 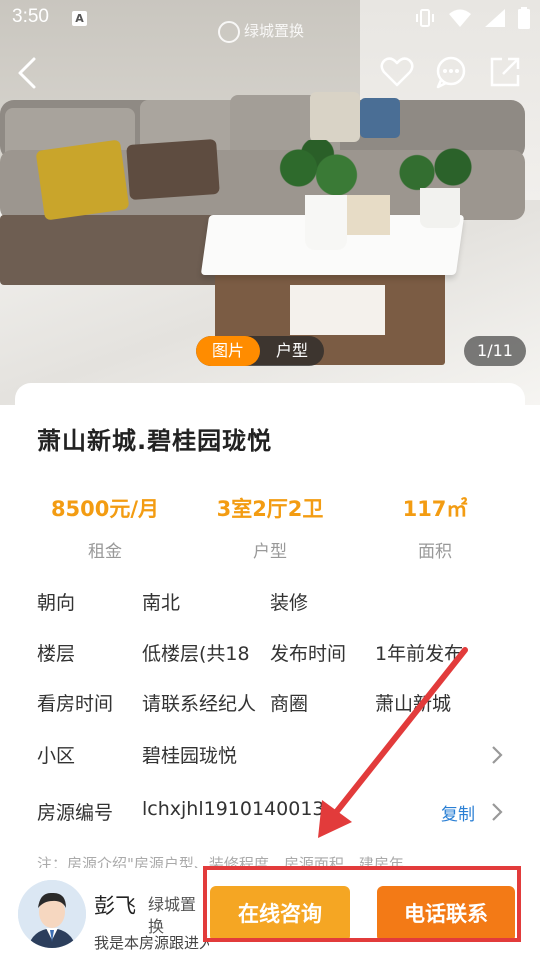 What do you see at coordinates (362, 904) in the screenshot?
I see `annotation-highlight-box` at bounding box center [362, 904].